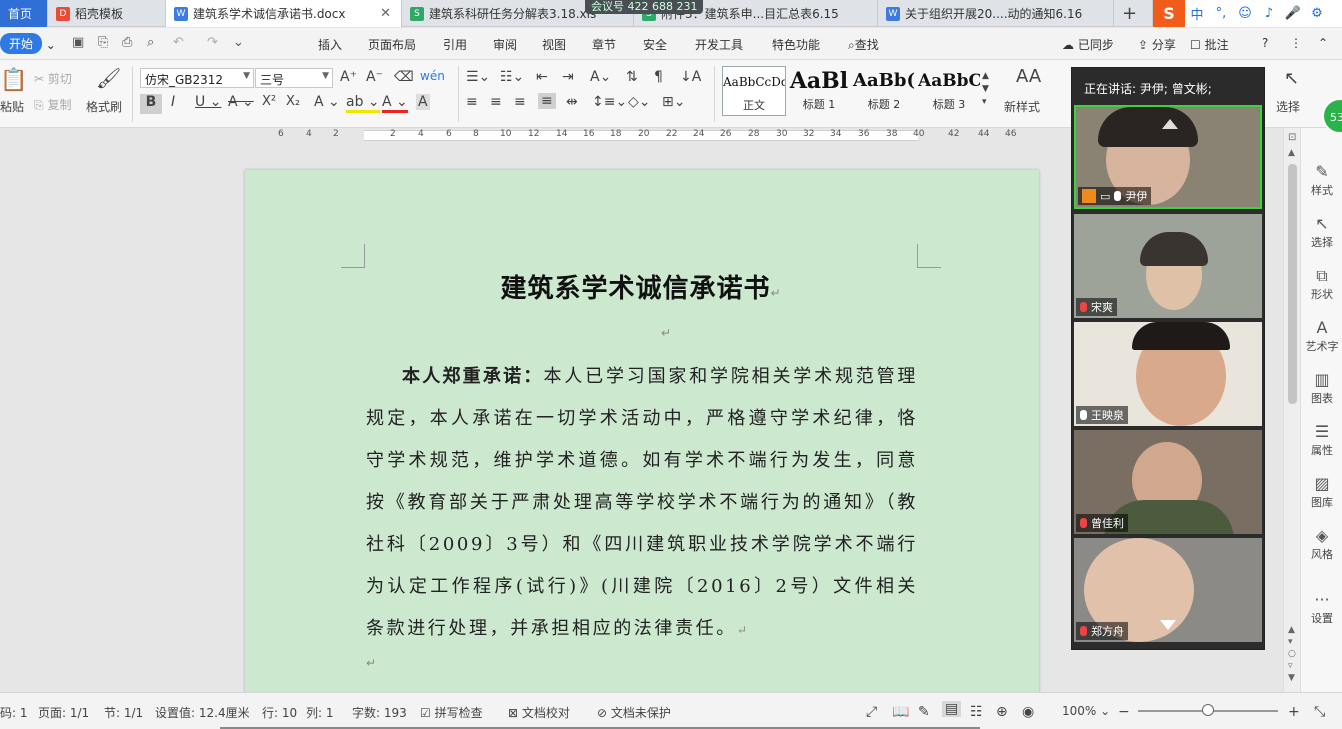 The width and height of the screenshot is (1342, 729). Describe the element at coordinates (1321, 544) in the screenshot. I see `sidebar-item-theme: ◈ 风格` at that location.